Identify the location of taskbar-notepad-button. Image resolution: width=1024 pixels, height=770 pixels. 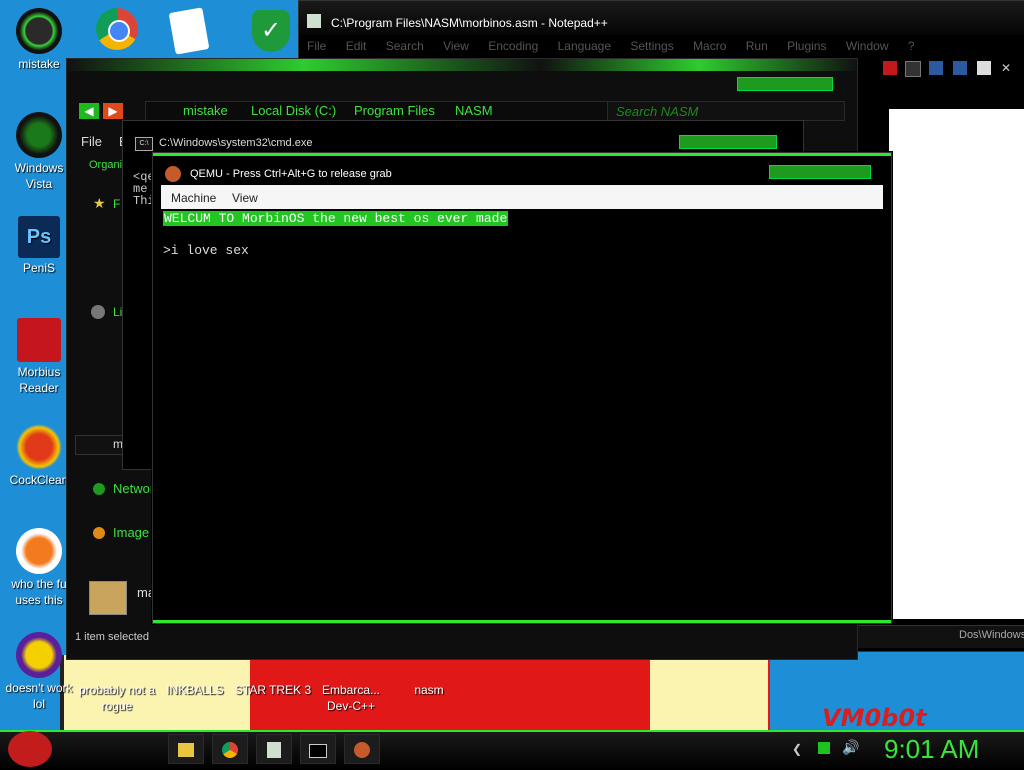
(274, 749).